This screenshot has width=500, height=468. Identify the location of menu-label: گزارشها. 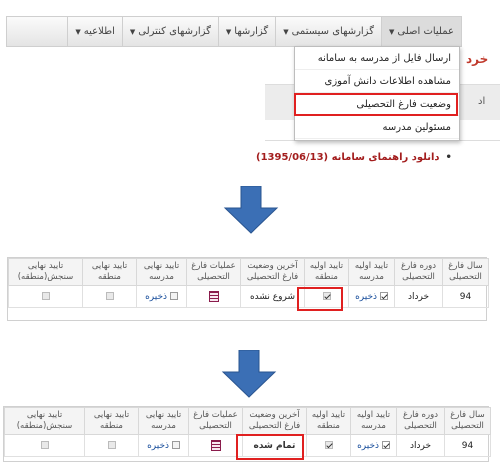
(251, 31).